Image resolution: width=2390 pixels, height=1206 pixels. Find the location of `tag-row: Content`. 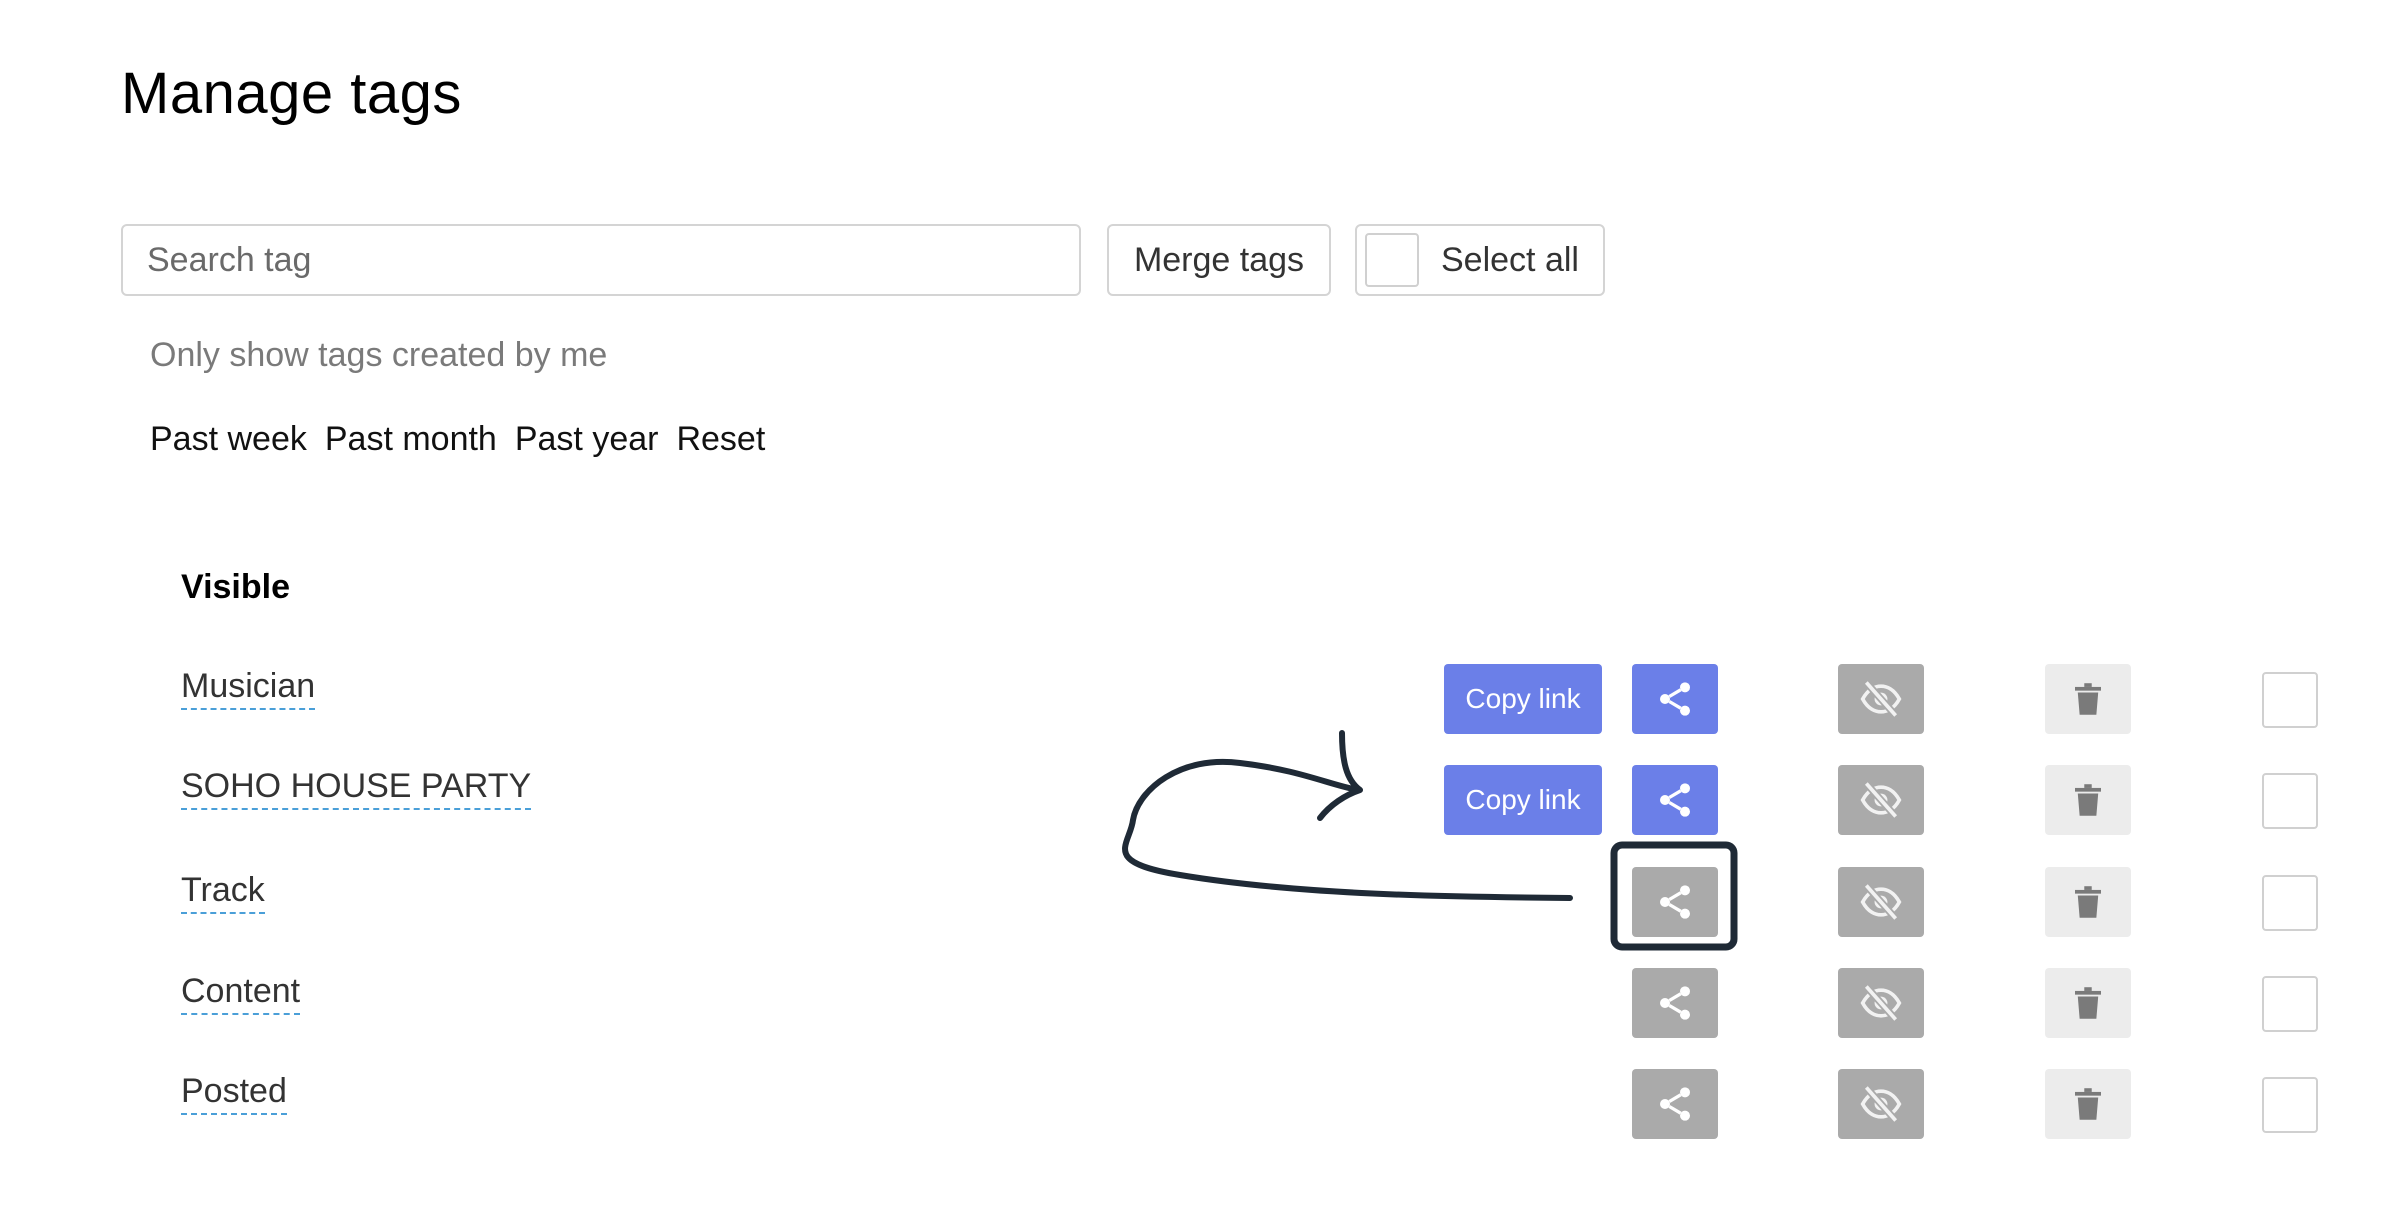

tag-row: Content is located at coordinates (1195, 1004).